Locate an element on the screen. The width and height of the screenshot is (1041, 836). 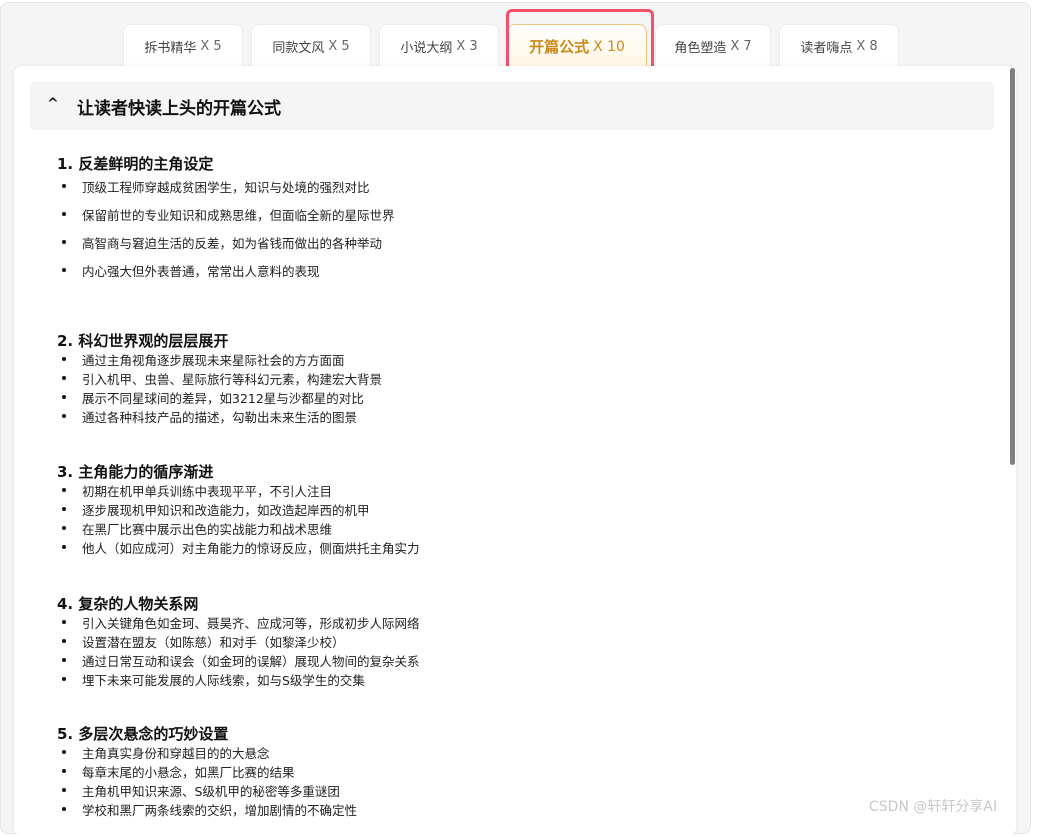
list-item-text: 初期在机甲单兵训练中表现平平，不引人注目 is located at coordinates (207, 491).